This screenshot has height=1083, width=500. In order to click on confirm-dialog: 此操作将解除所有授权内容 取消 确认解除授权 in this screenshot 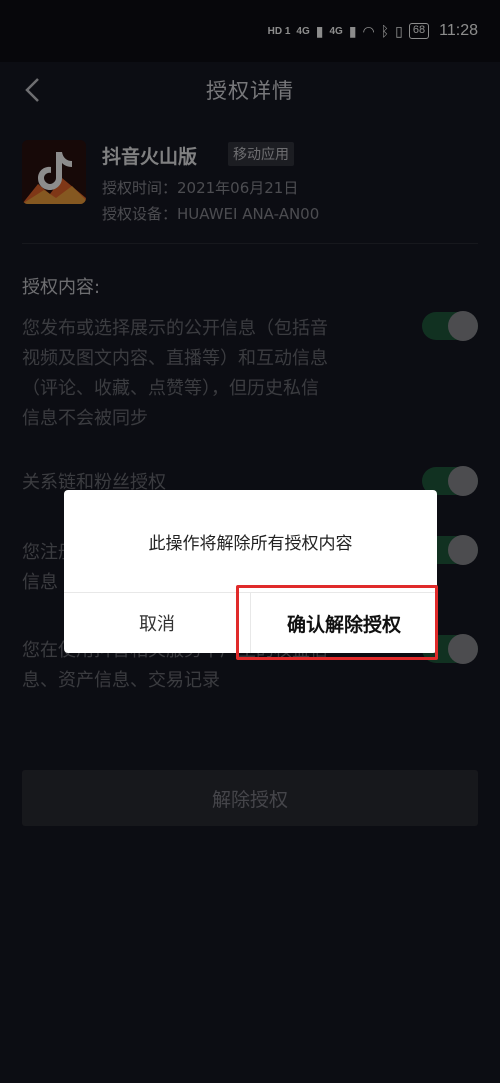, I will do `click(250, 571)`.